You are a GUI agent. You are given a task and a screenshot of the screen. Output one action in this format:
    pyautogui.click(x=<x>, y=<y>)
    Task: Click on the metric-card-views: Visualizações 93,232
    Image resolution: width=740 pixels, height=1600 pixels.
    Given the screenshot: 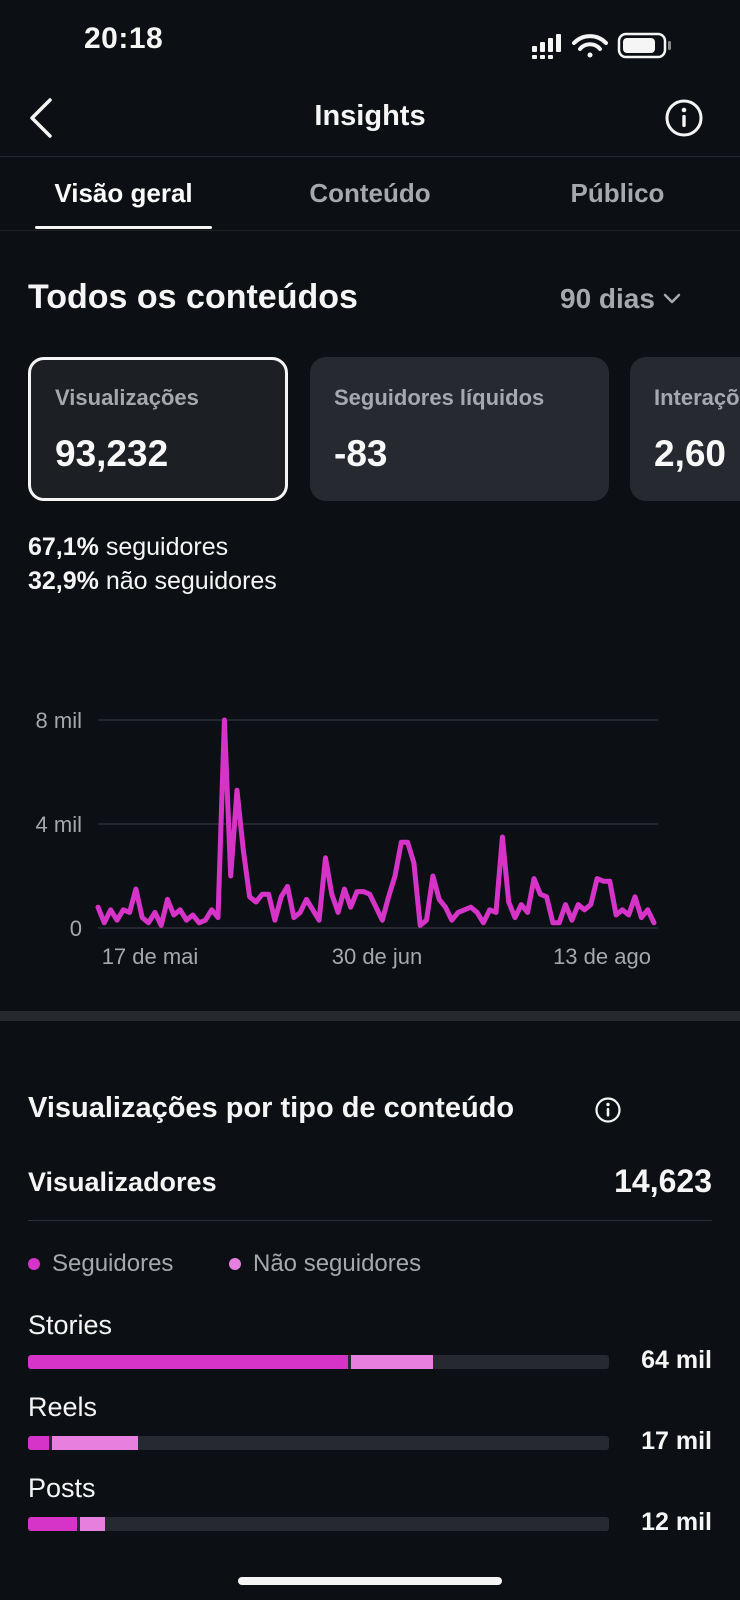 What is the action you would take?
    pyautogui.click(x=158, y=429)
    